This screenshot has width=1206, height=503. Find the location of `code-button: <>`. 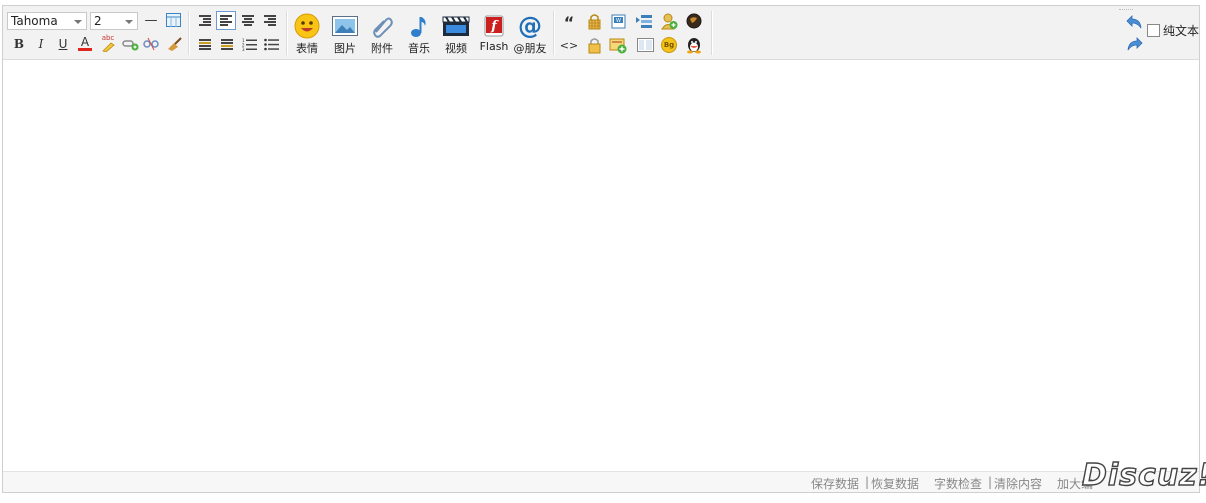

code-button: <> is located at coordinates (569, 45).